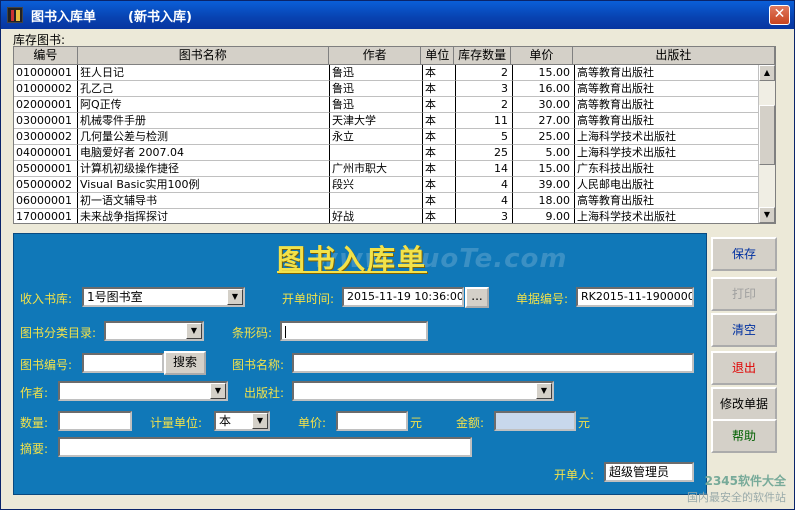 The width and height of the screenshot is (795, 510). What do you see at coordinates (204, 137) in the screenshot?
I see `table-cell: 几何量公差与检测` at bounding box center [204, 137].